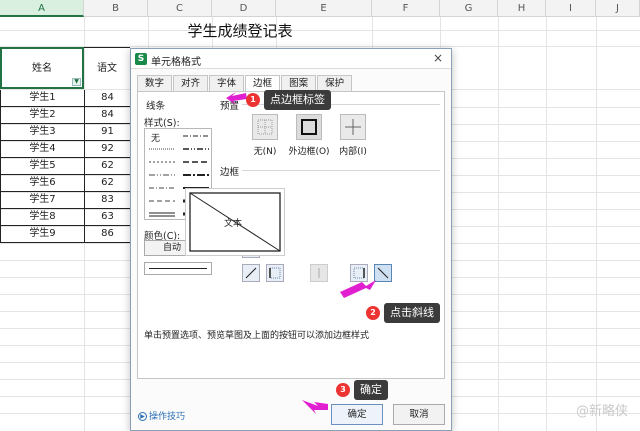 This screenshot has height=431, width=640. I want to click on header-name-text: 姓名, so click(42, 68).